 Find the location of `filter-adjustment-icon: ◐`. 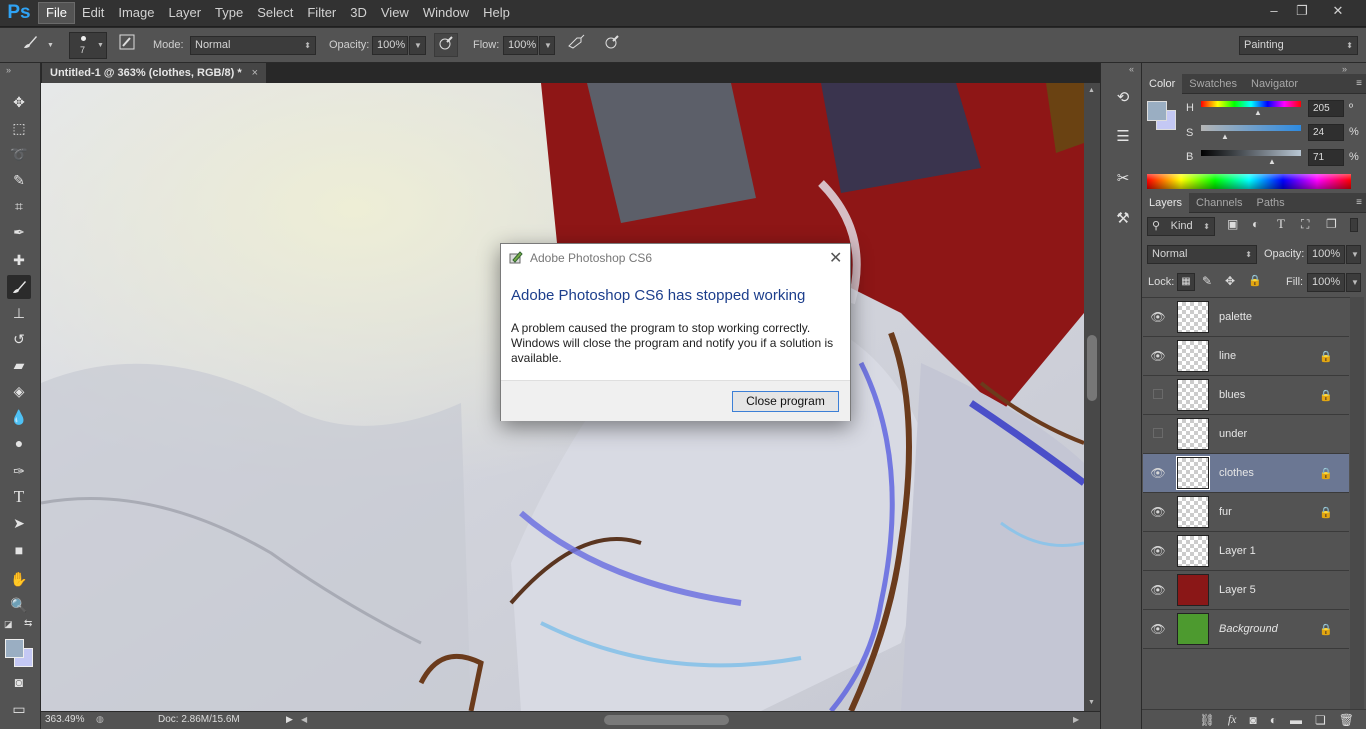

filter-adjustment-icon: ◐ is located at coordinates (1255, 224).